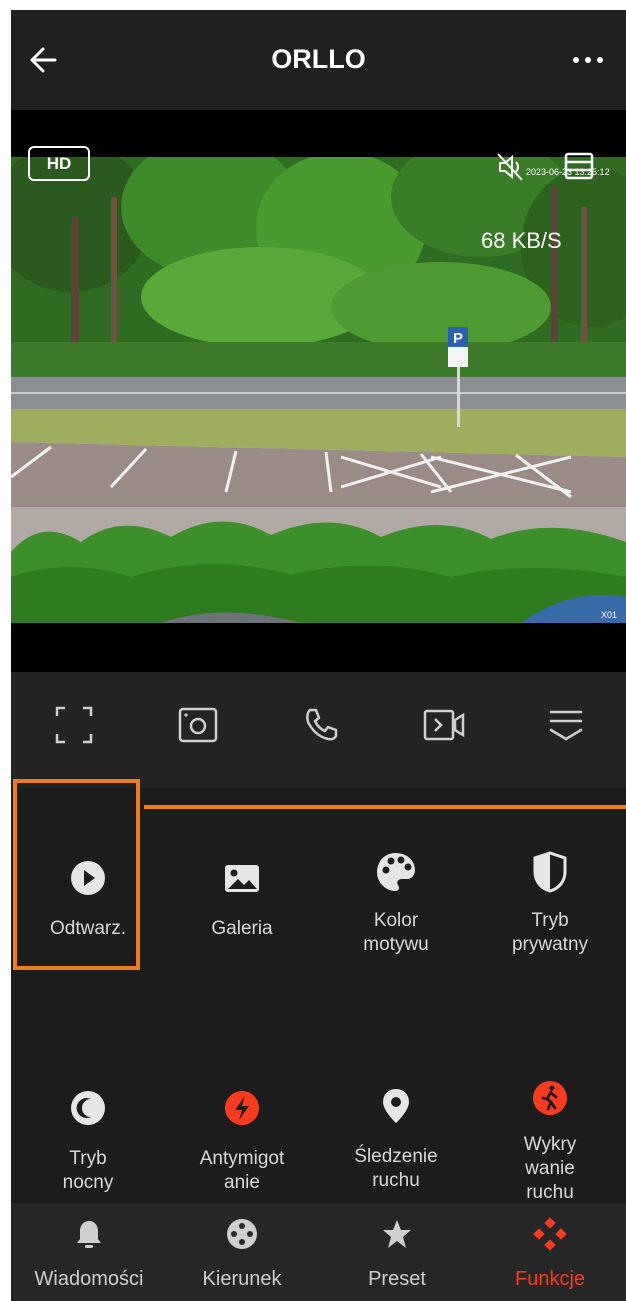  What do you see at coordinates (242, 1170) in the screenshot?
I see `feature-label: Antymigot anie` at bounding box center [242, 1170].